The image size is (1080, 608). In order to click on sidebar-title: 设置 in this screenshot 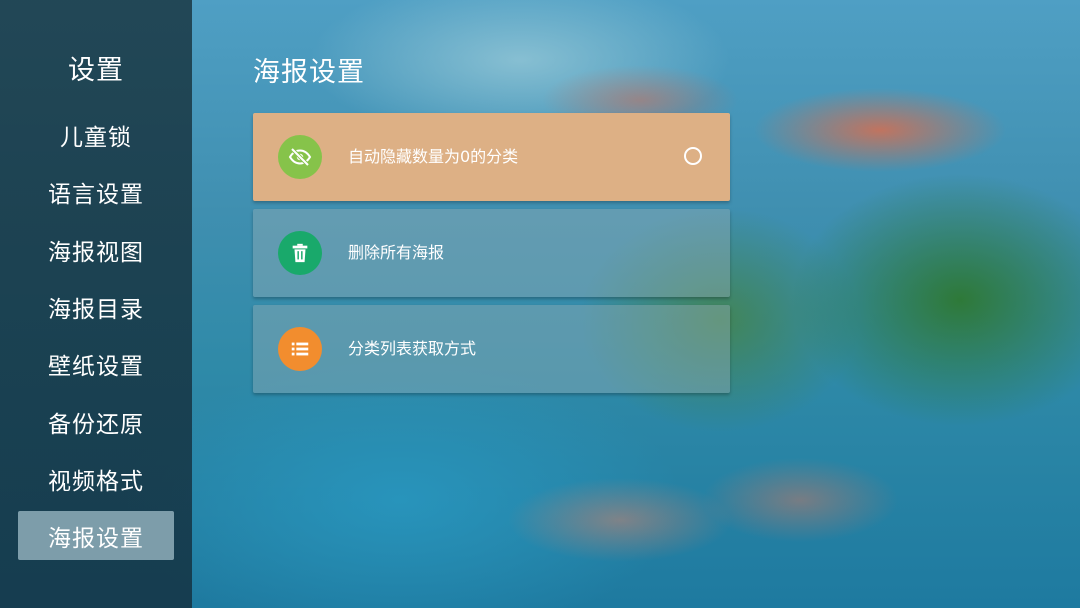, I will do `click(96, 70)`.